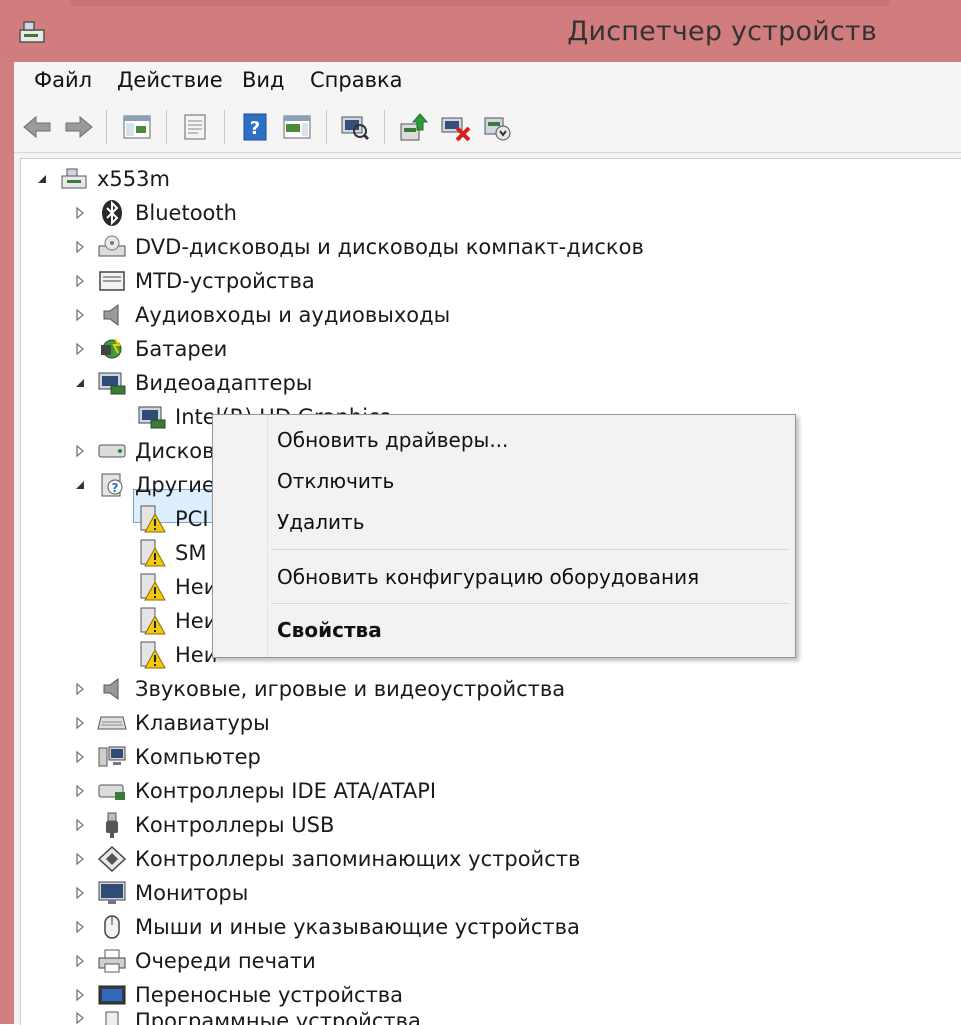  I want to click on properties-icon, so click(195, 127).